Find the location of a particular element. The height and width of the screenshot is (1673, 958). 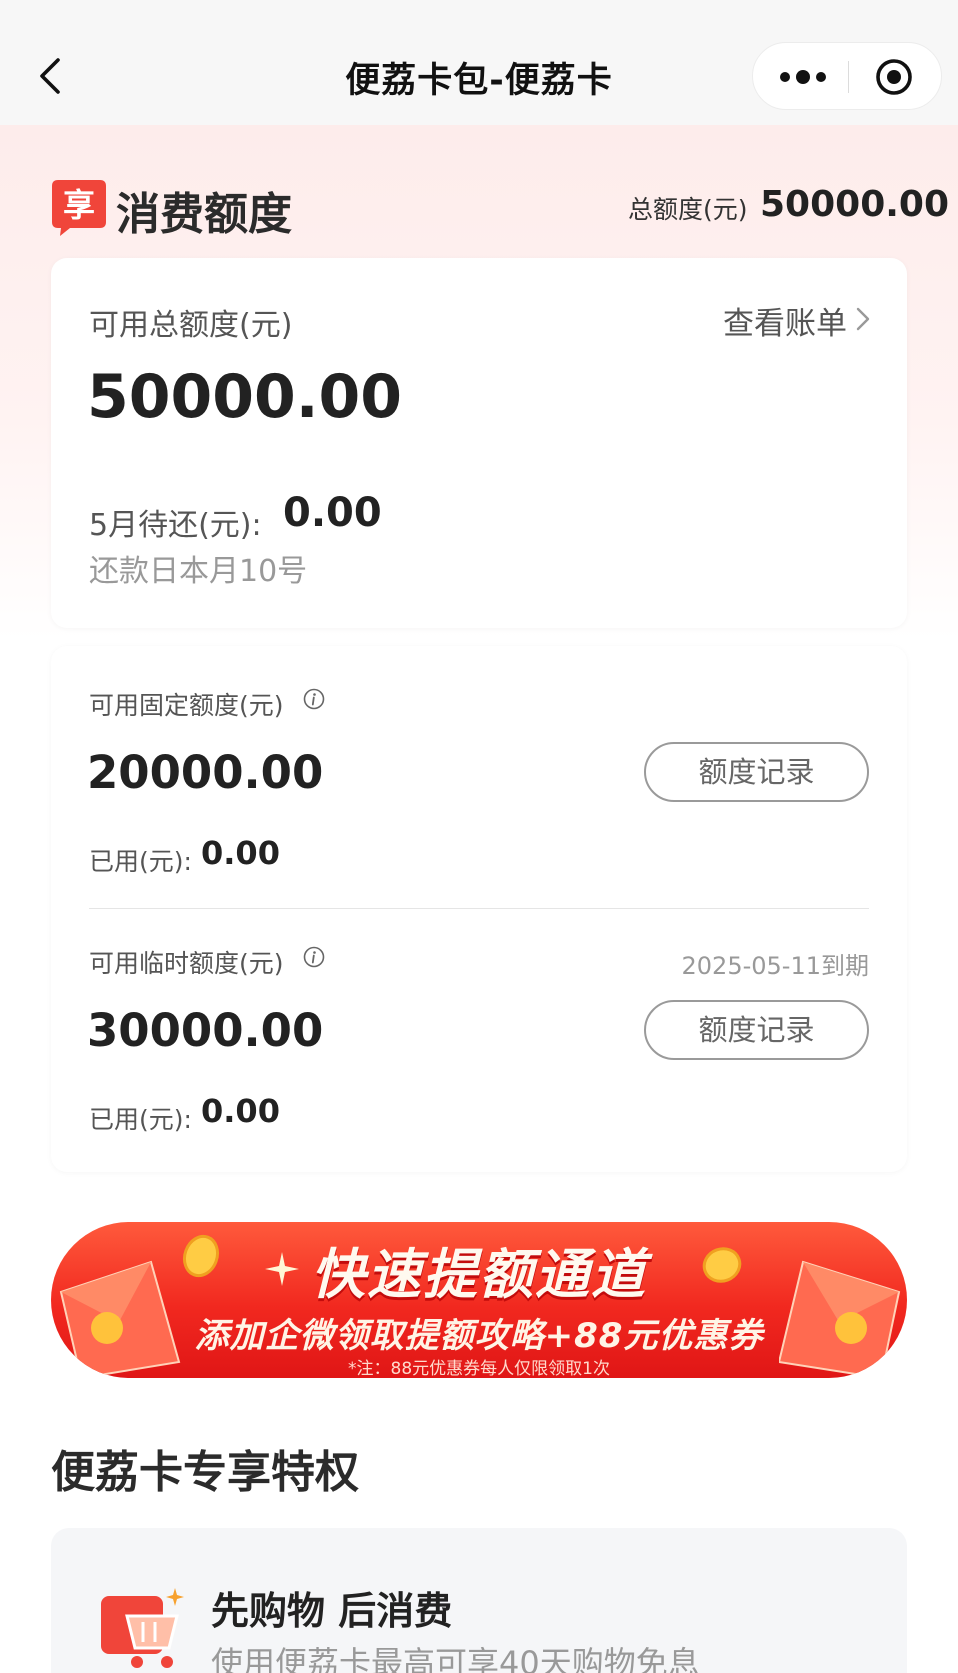

temp-used-label: 已用(元): is located at coordinates (140, 1119).